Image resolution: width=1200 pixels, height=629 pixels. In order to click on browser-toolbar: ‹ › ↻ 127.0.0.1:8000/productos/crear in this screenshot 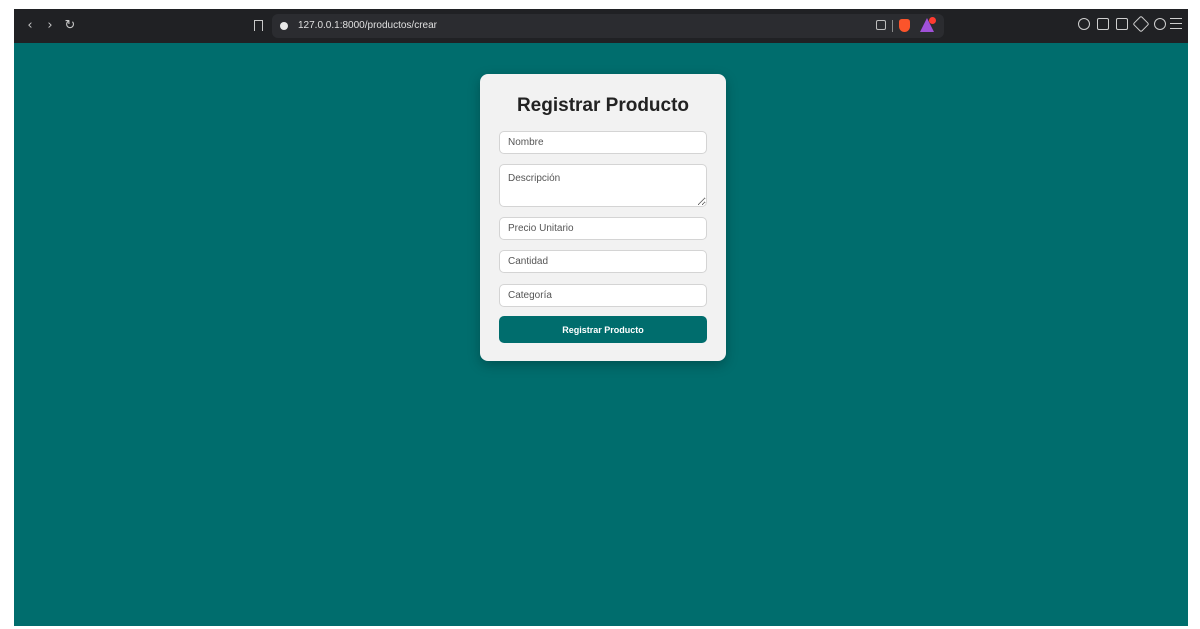, I will do `click(601, 26)`.